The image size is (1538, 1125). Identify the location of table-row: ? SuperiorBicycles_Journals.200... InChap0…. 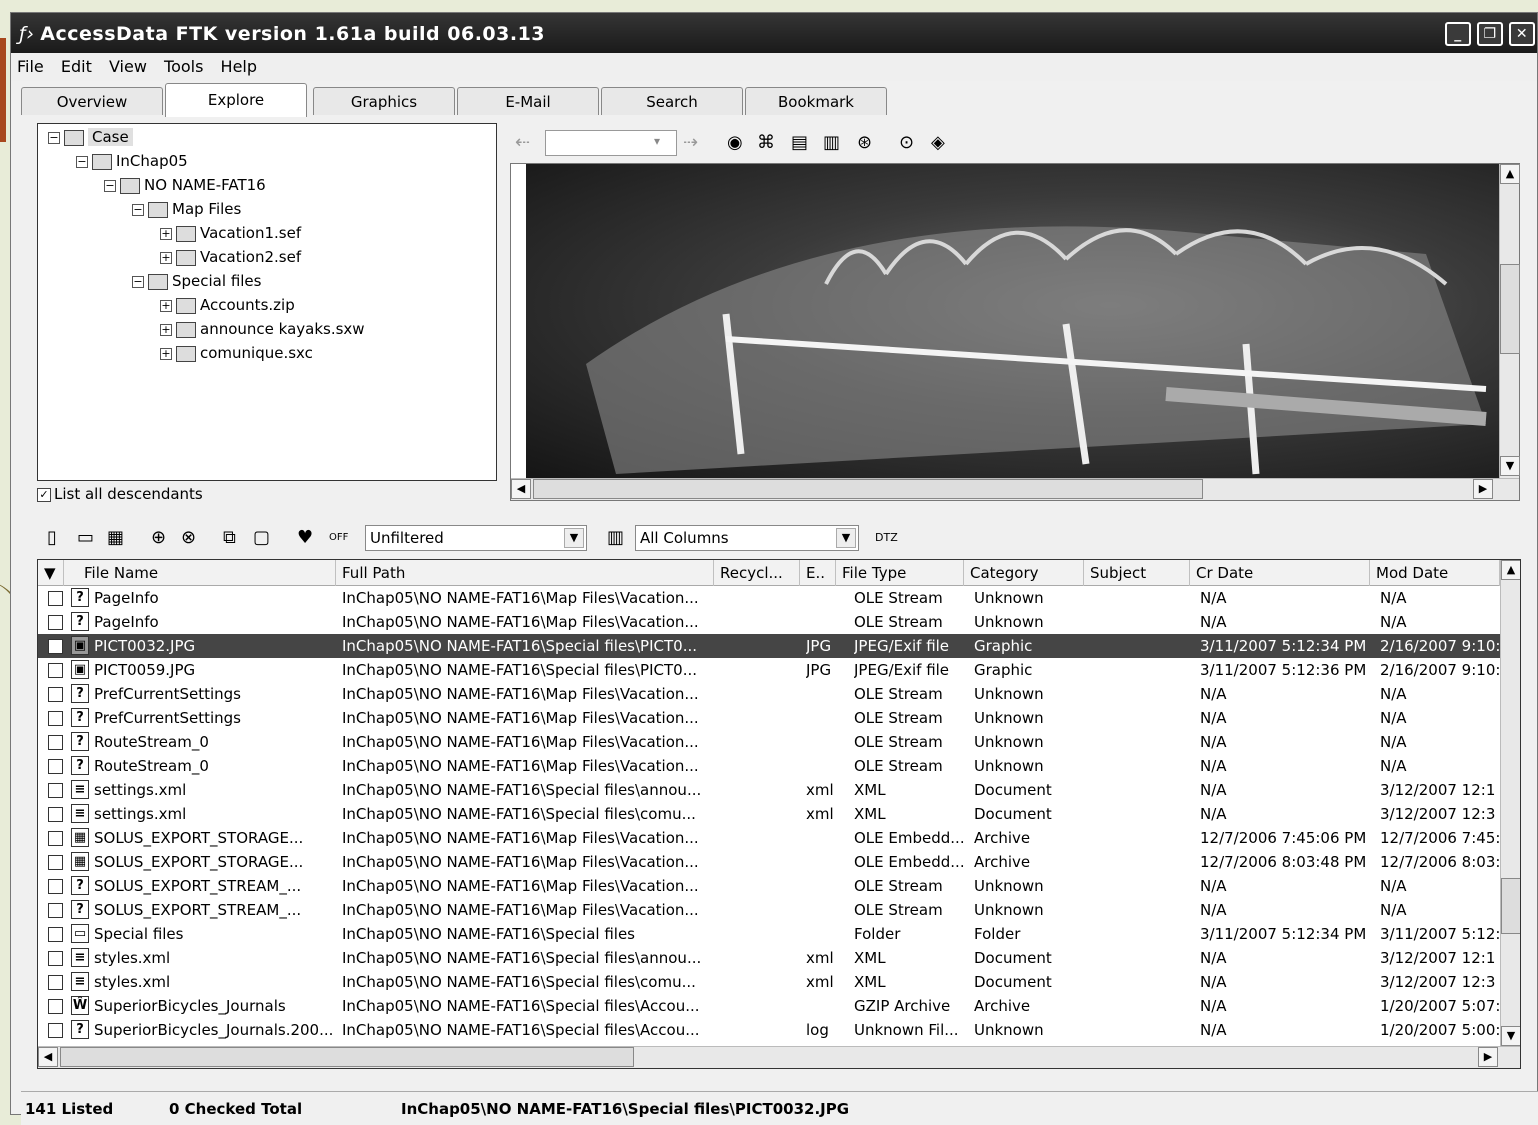
(769, 1030).